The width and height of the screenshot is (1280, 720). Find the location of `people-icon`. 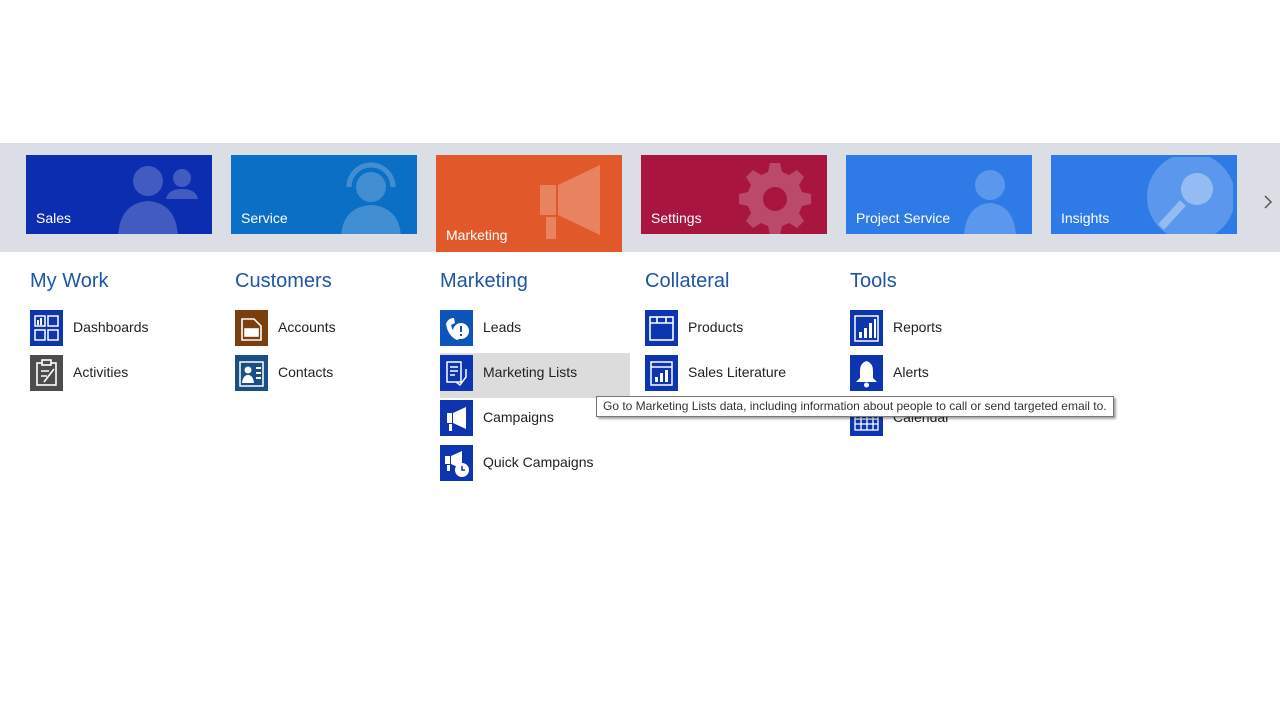

people-icon is located at coordinates (157, 194).